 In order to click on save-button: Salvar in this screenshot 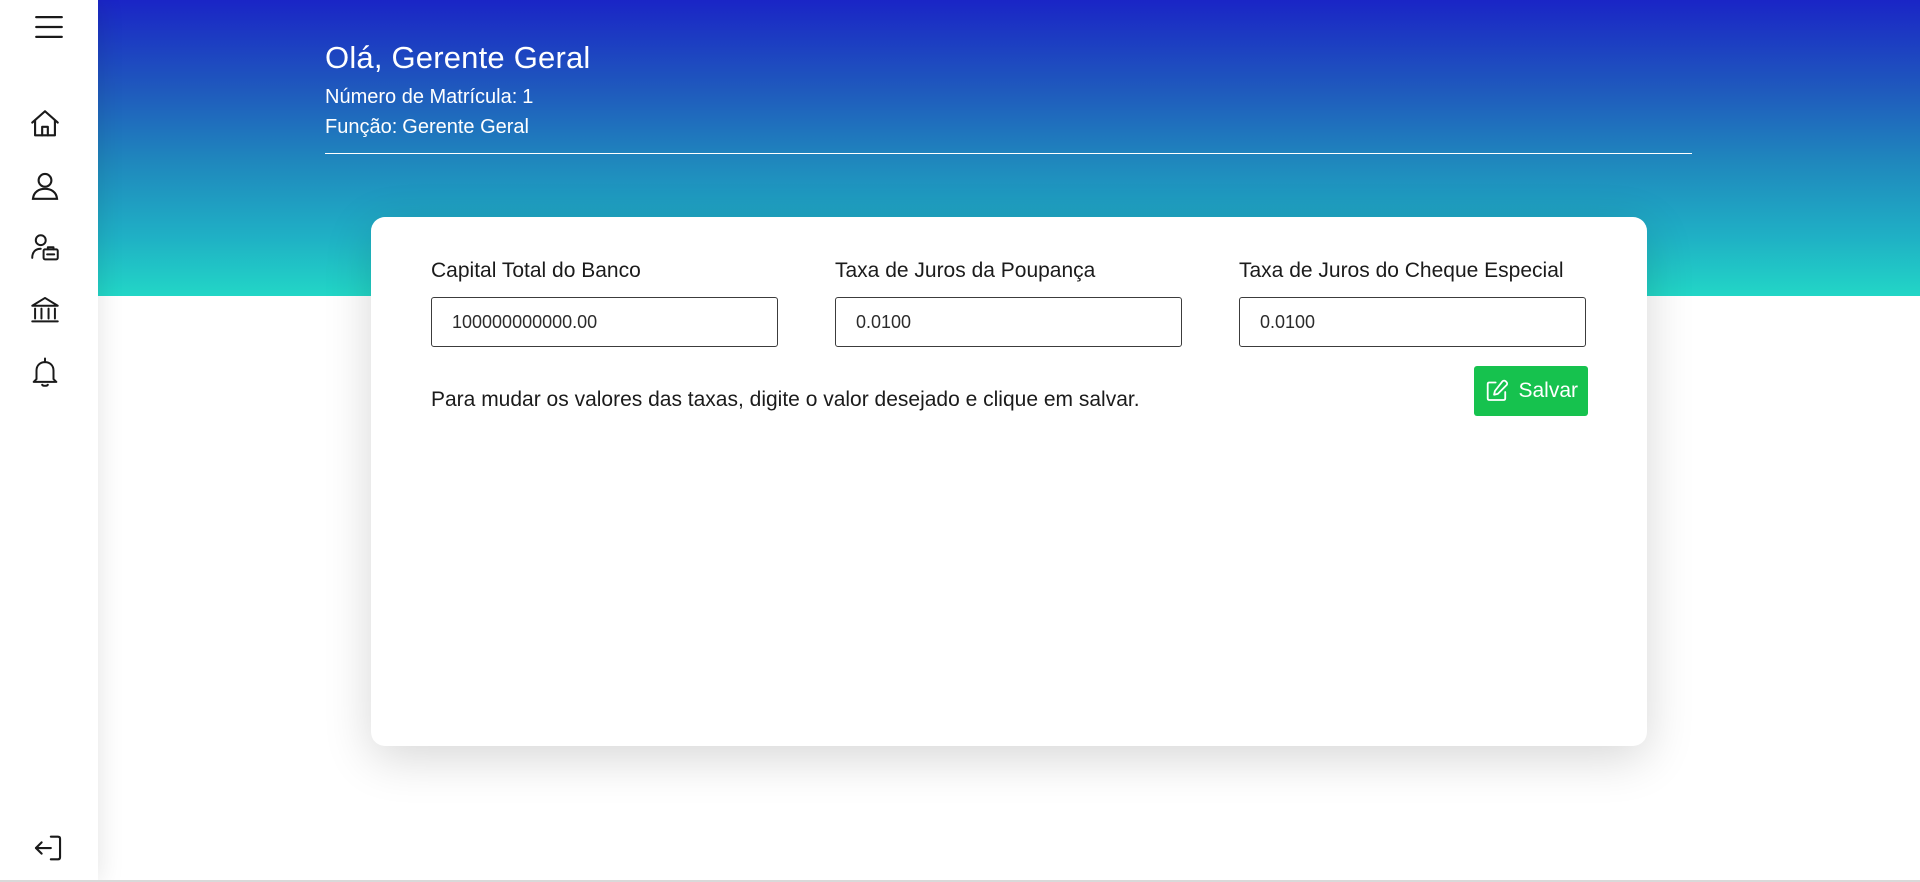, I will do `click(1531, 391)`.